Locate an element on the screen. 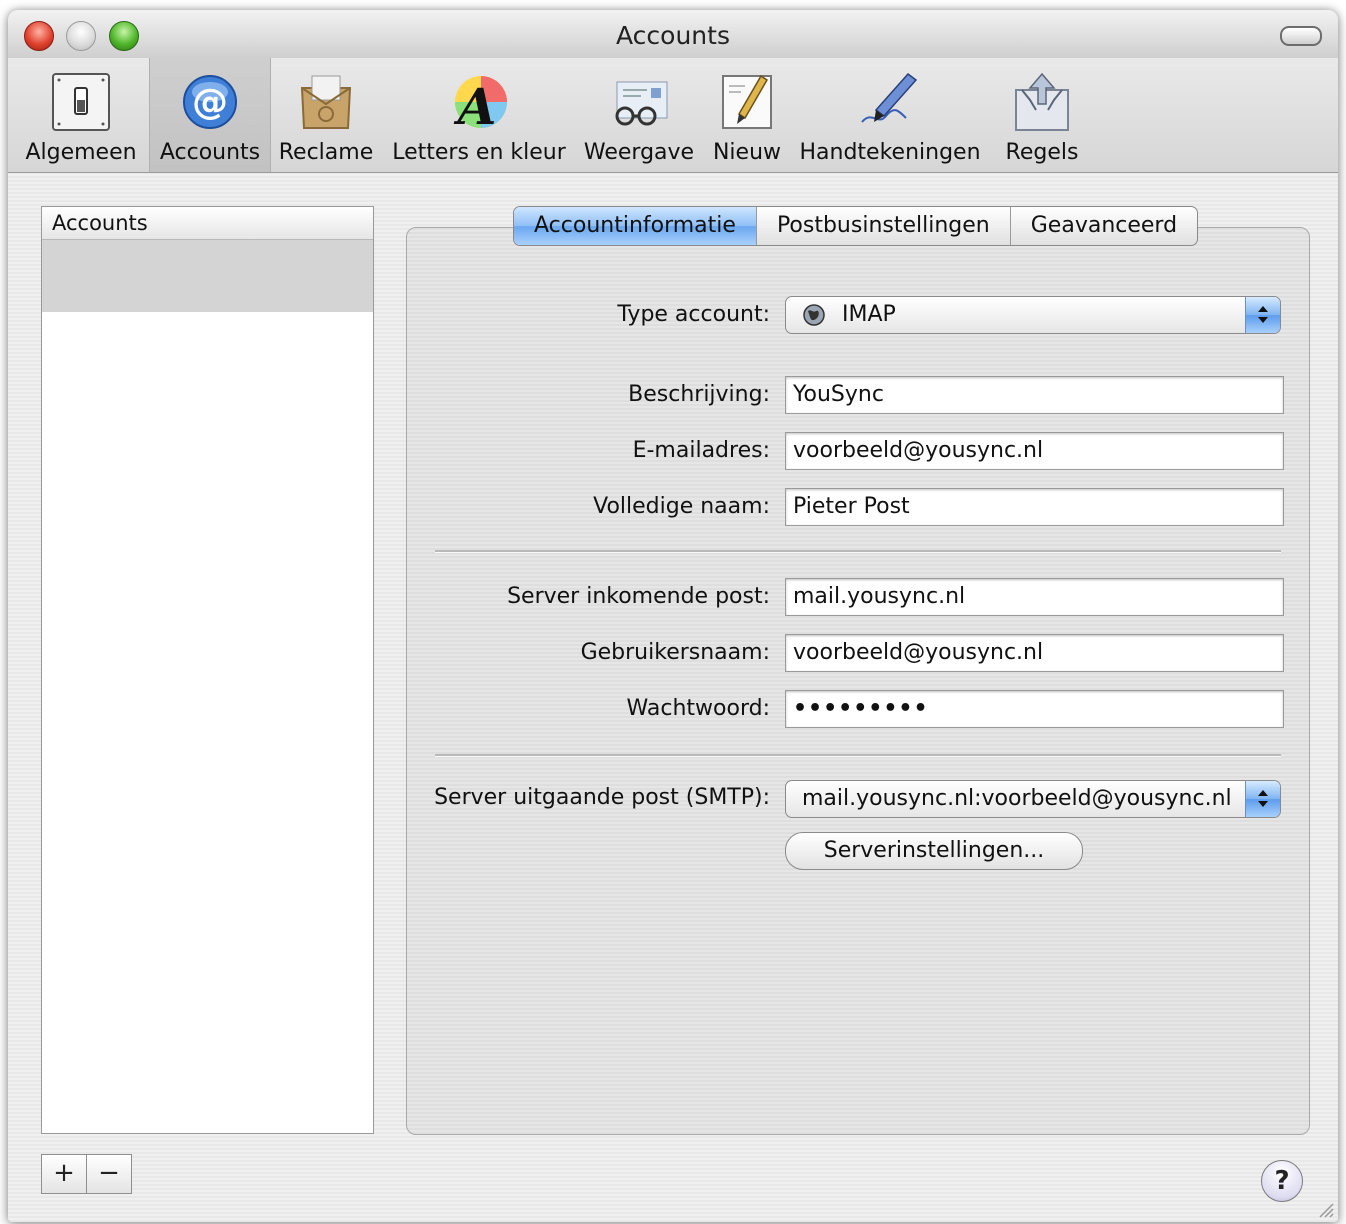 This screenshot has width=1346, height=1224. description-field: YouSync is located at coordinates (1034, 395).